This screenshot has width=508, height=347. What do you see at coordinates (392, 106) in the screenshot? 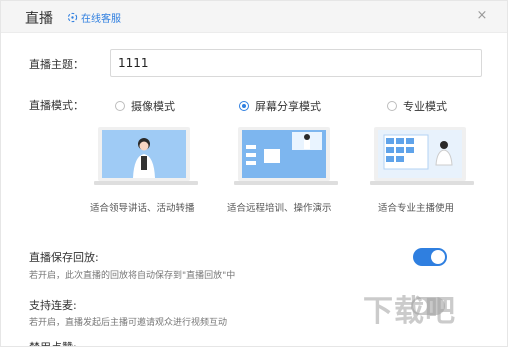
I see `radio-pro` at bounding box center [392, 106].